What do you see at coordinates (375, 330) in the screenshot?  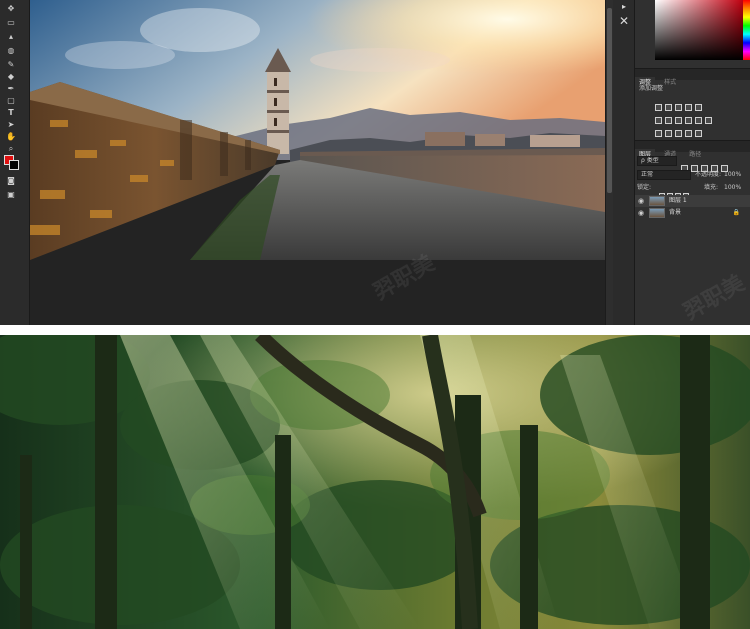 I see `image-divider` at bounding box center [375, 330].